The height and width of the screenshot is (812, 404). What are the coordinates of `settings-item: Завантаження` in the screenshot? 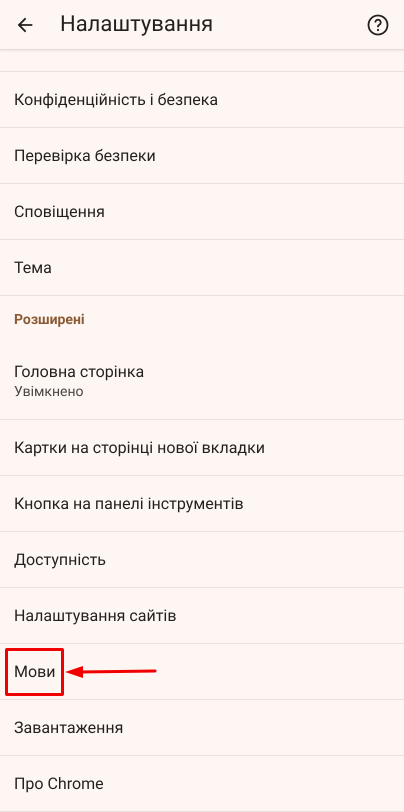 It's located at (202, 728).